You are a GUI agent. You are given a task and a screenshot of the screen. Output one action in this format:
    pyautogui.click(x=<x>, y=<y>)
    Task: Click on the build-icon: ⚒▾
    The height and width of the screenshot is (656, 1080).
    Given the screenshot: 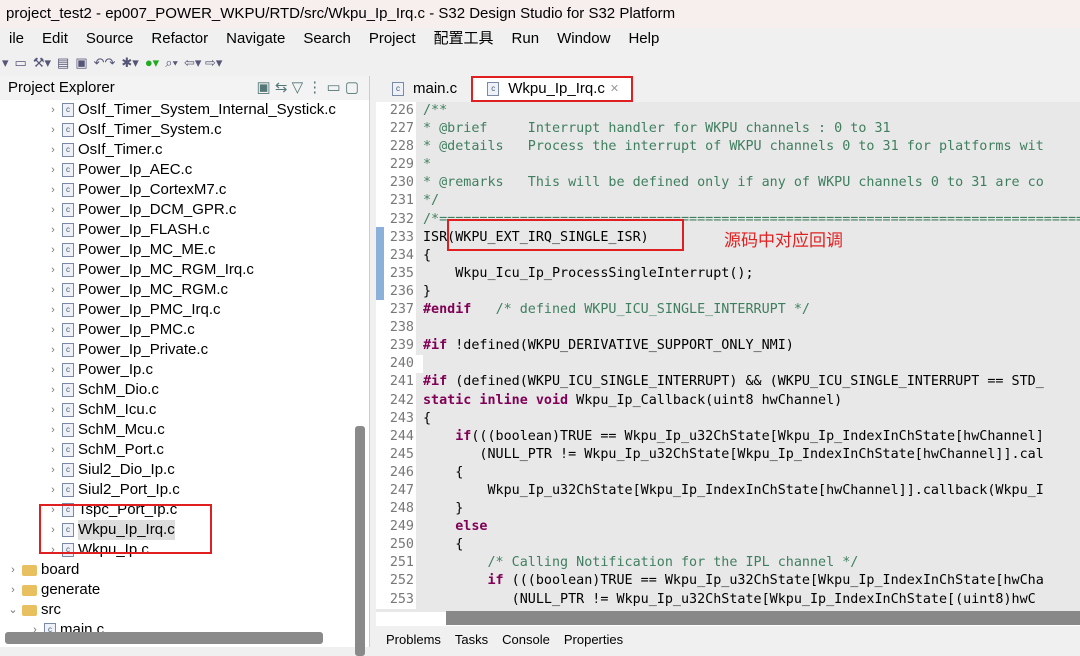 What is the action you would take?
    pyautogui.click(x=42, y=63)
    